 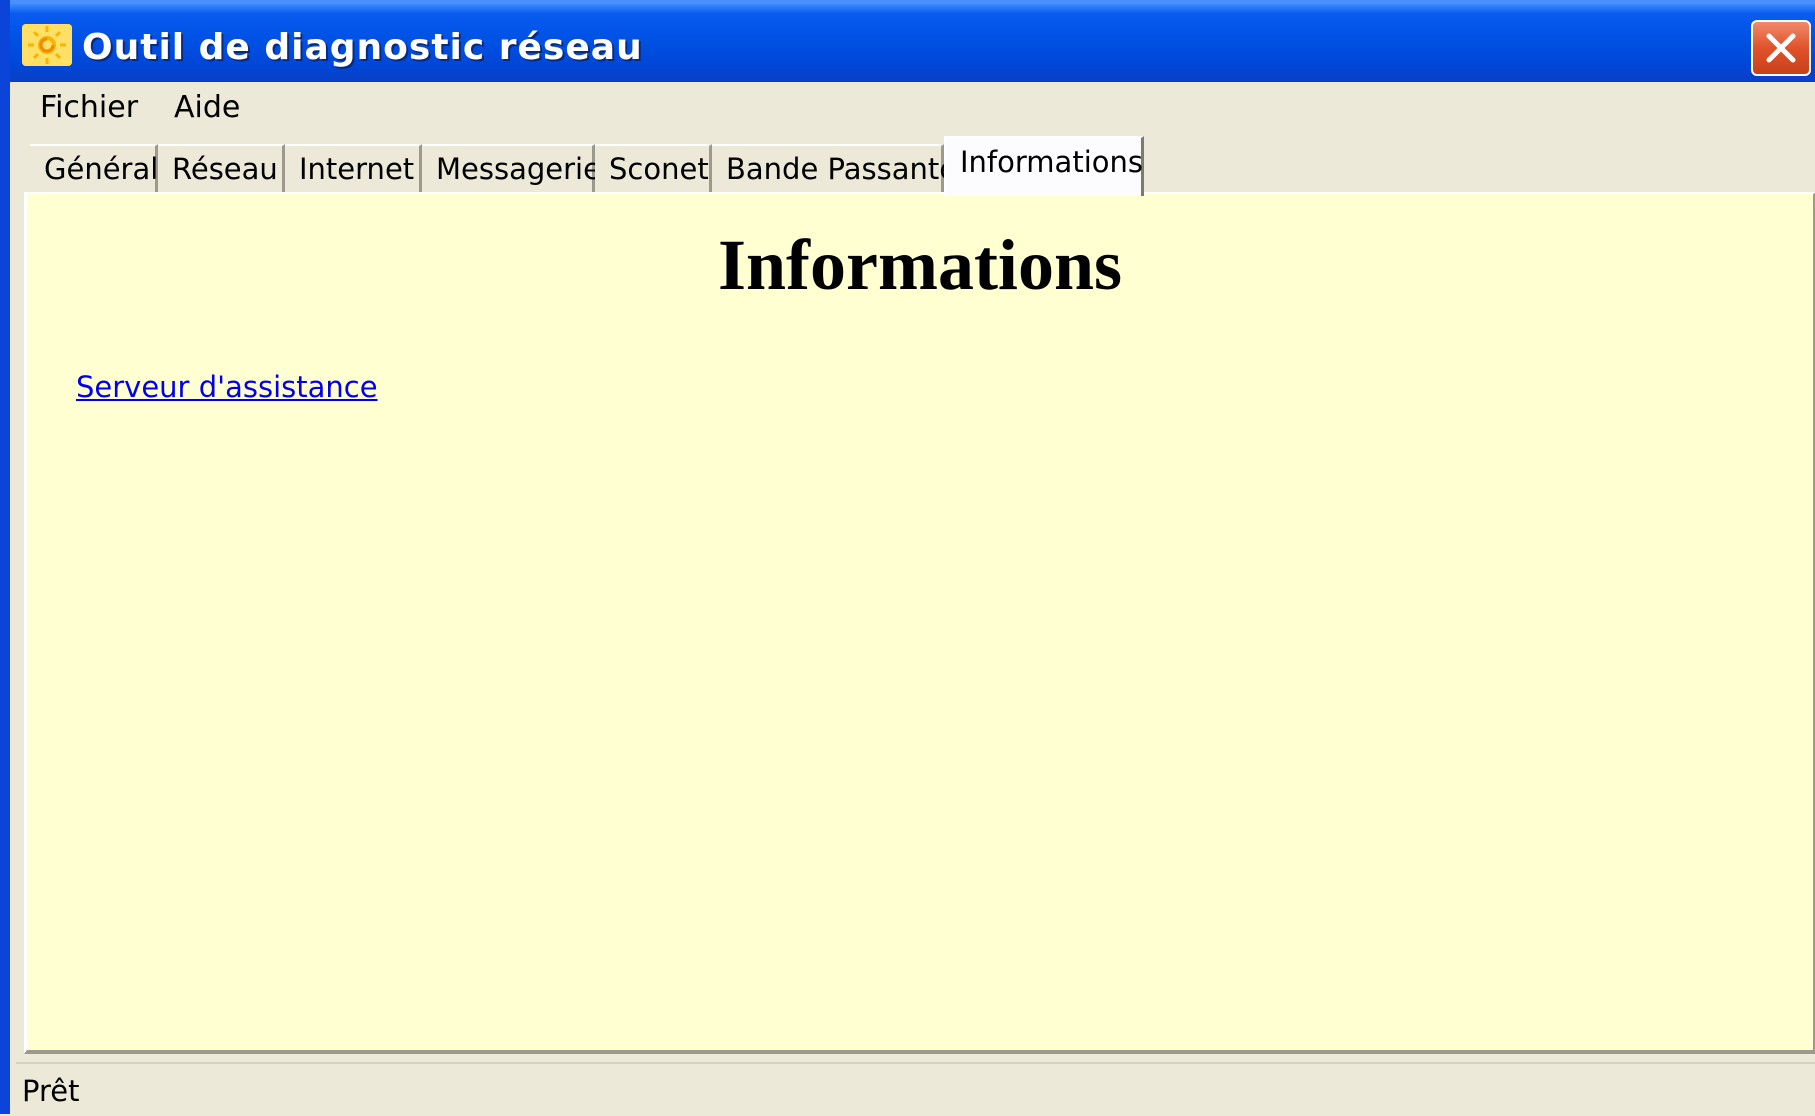 What do you see at coordinates (362, 47) in the screenshot?
I see `window-title: Outil de diagnostic réseau` at bounding box center [362, 47].